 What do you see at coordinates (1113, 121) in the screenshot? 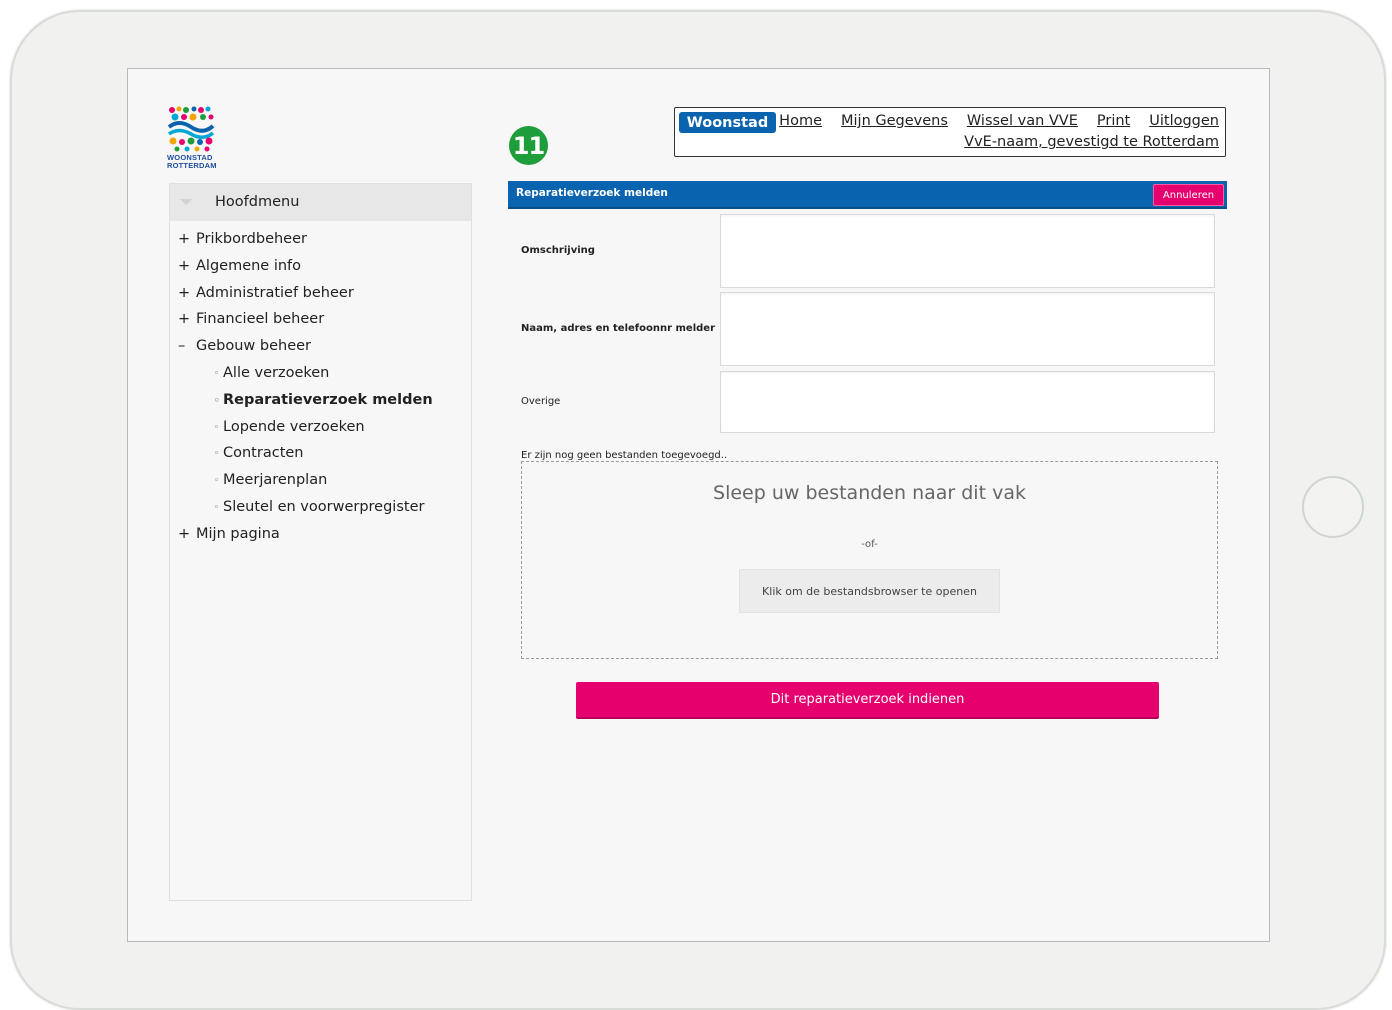
I see `nav-link-print: Print` at bounding box center [1113, 121].